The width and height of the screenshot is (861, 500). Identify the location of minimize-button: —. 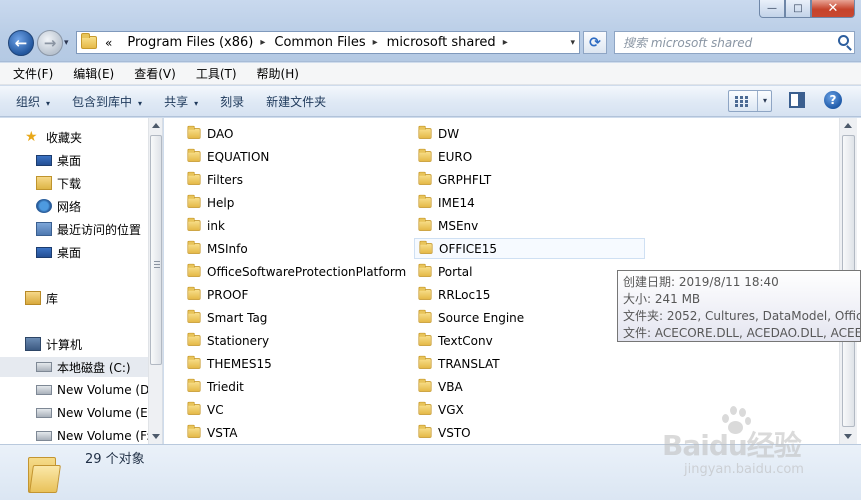
(772, 9).